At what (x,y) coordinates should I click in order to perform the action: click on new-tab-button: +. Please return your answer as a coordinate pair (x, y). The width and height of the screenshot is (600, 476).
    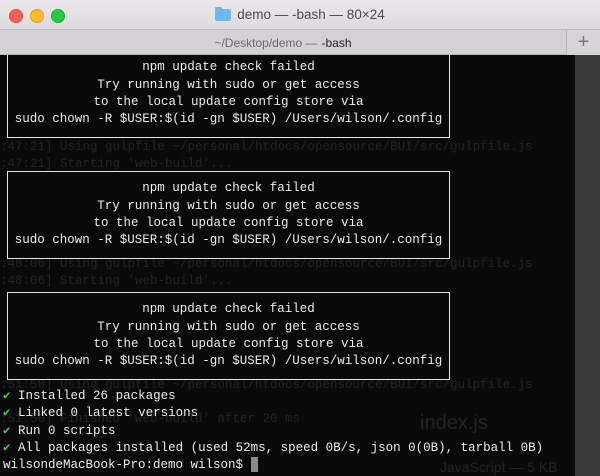
    Looking at the image, I should click on (583, 42).